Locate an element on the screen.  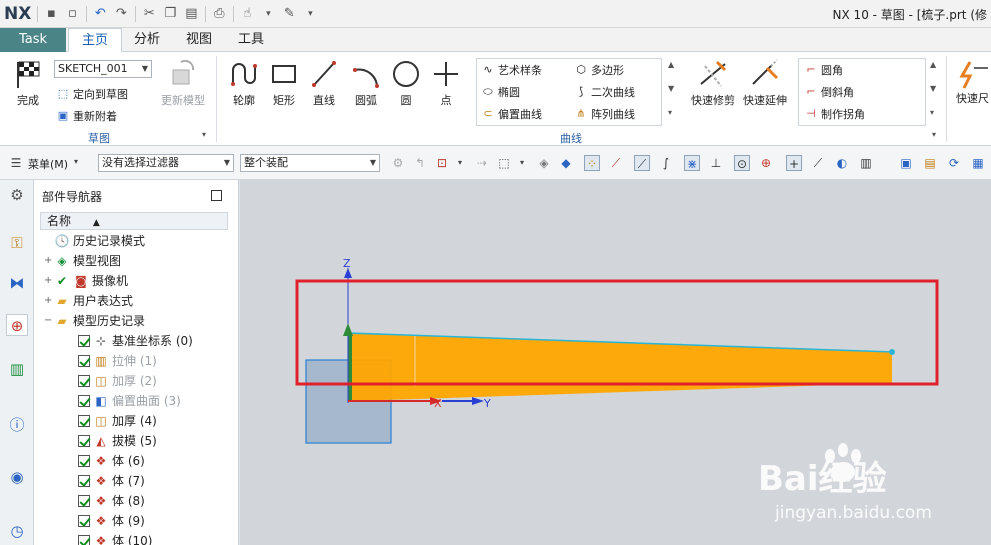
select-dropdown-icon: ▾ is located at coordinates (460, 163).